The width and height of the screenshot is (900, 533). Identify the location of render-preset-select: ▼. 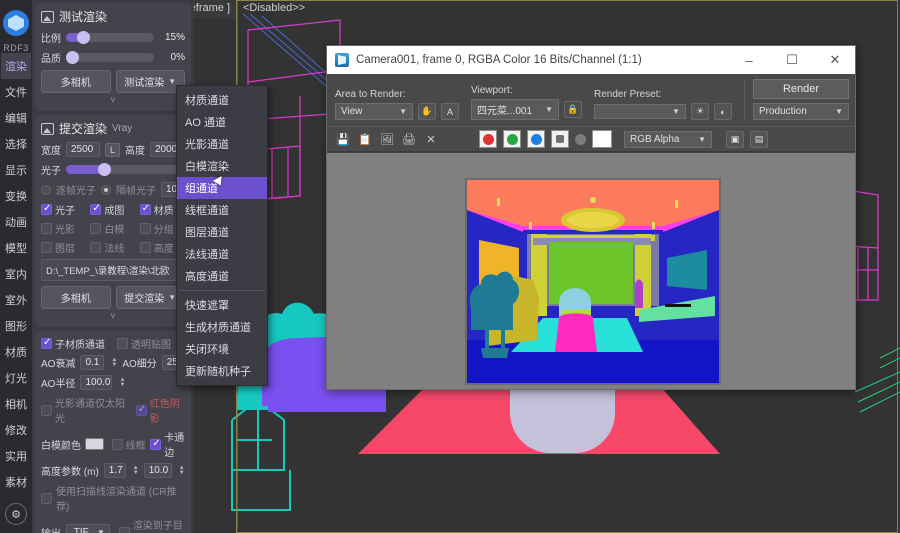
(640, 111).